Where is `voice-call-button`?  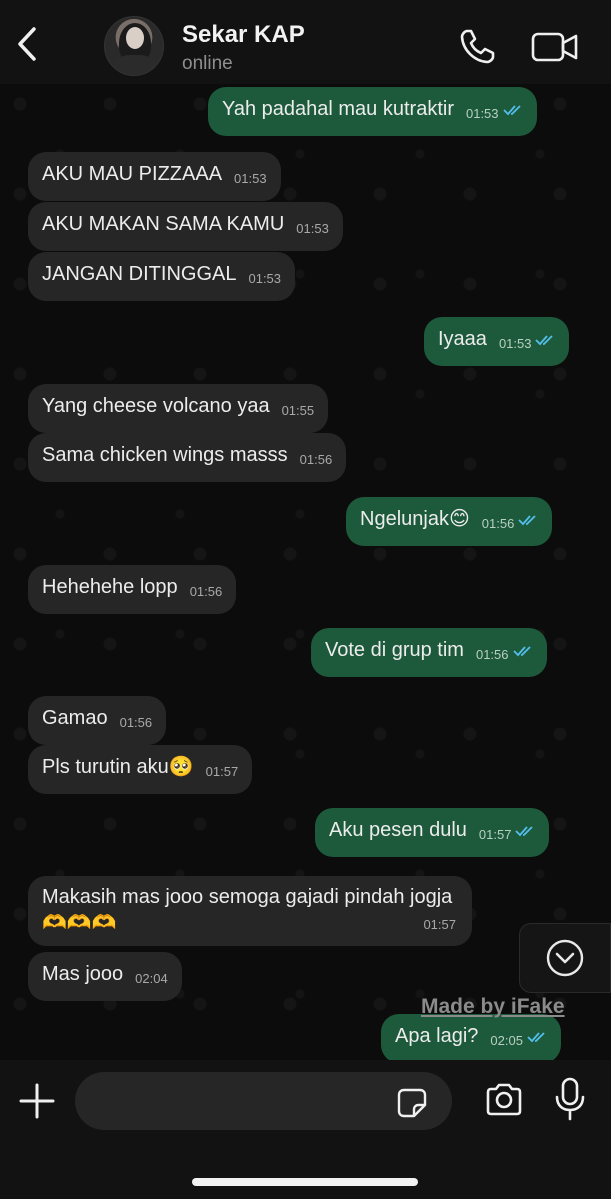 voice-call-button is located at coordinates (478, 46).